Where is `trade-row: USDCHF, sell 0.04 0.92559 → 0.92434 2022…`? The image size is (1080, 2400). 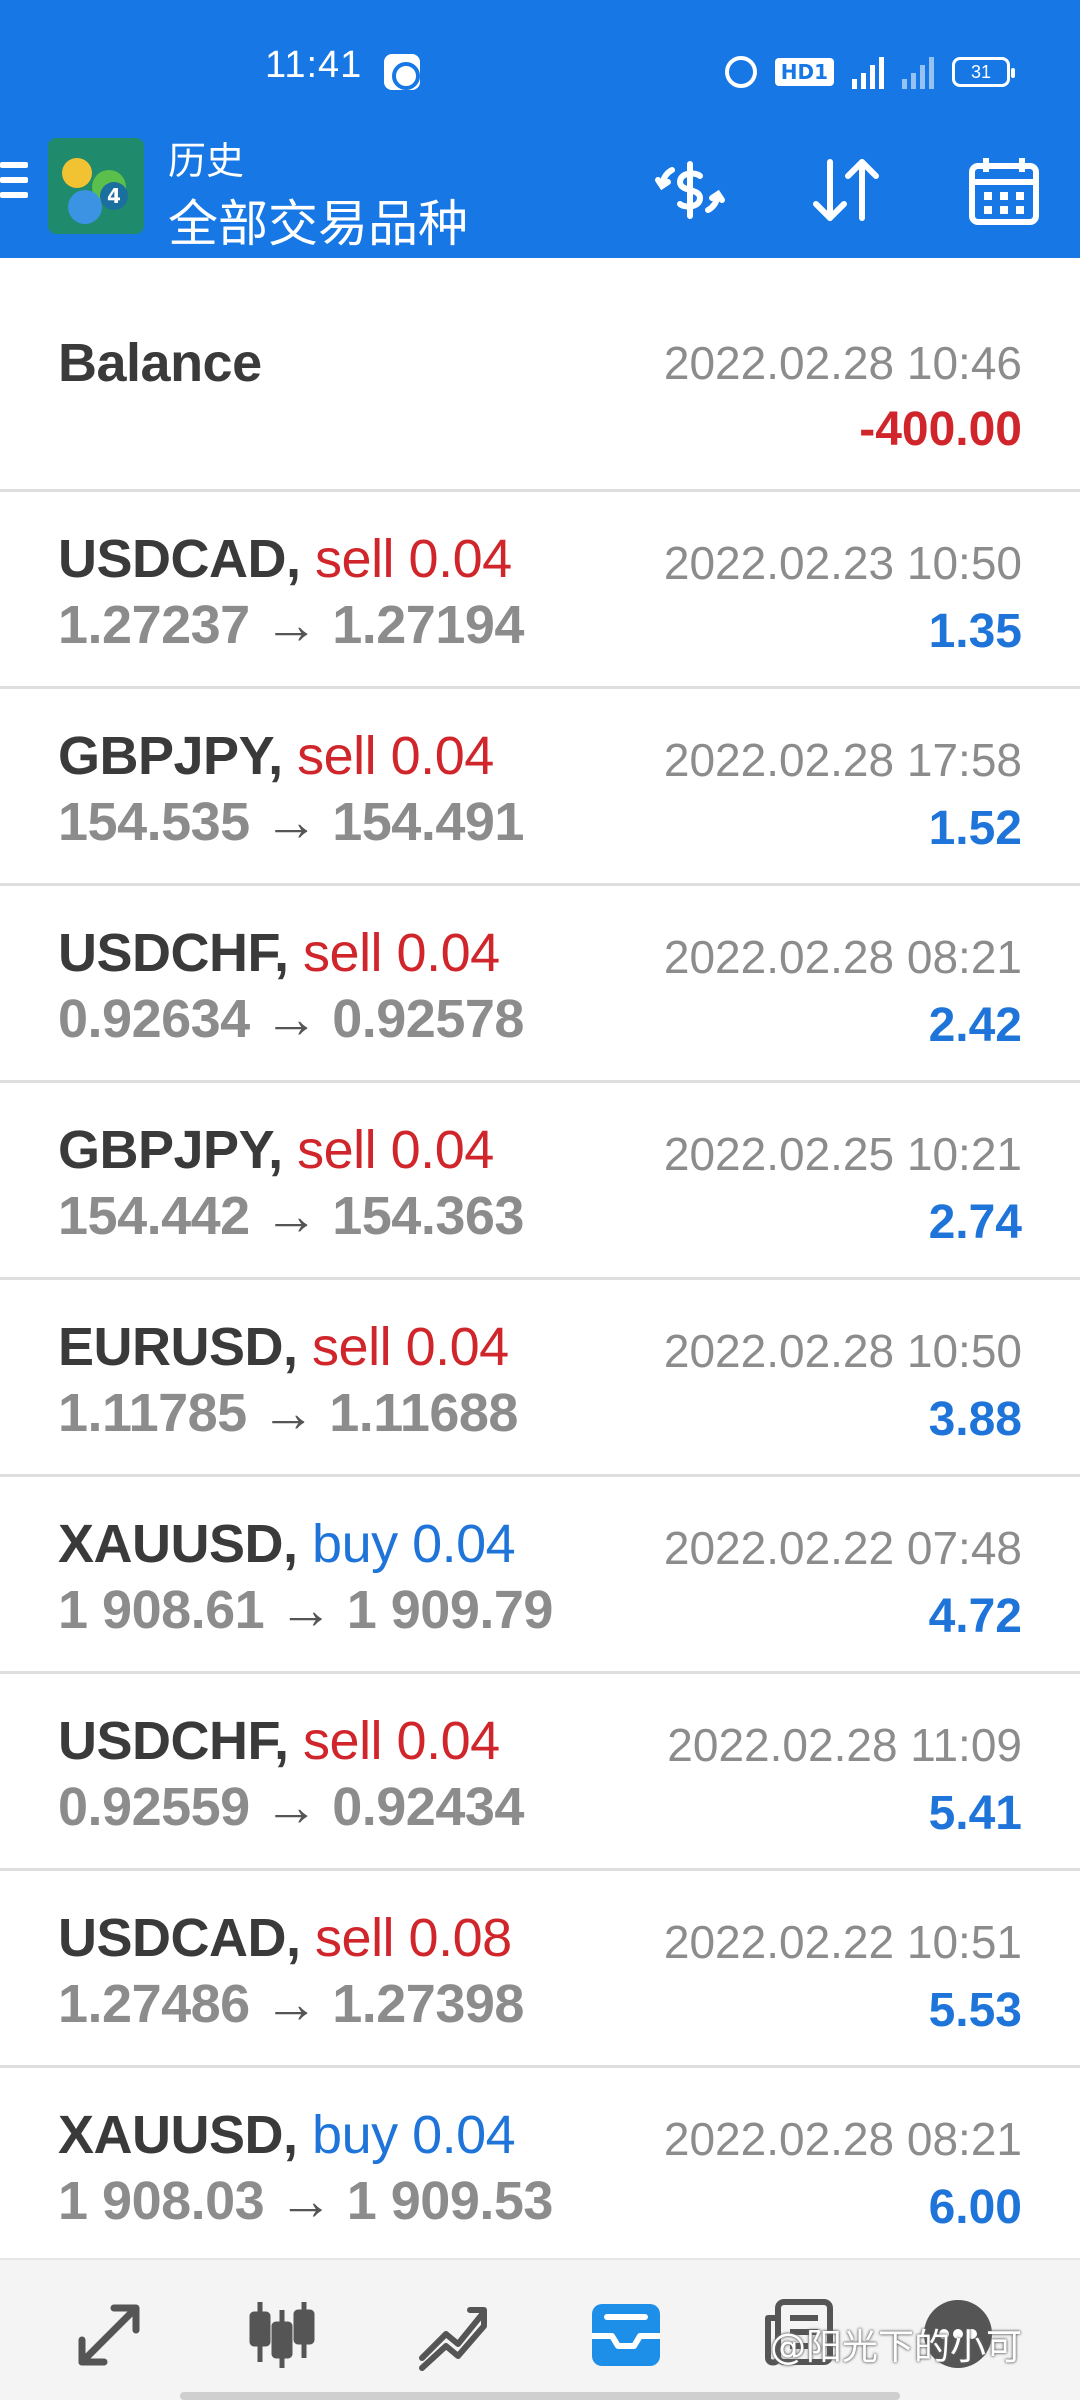 trade-row: USDCHF, sell 0.04 0.92559 → 0.92434 2022… is located at coordinates (540, 1772).